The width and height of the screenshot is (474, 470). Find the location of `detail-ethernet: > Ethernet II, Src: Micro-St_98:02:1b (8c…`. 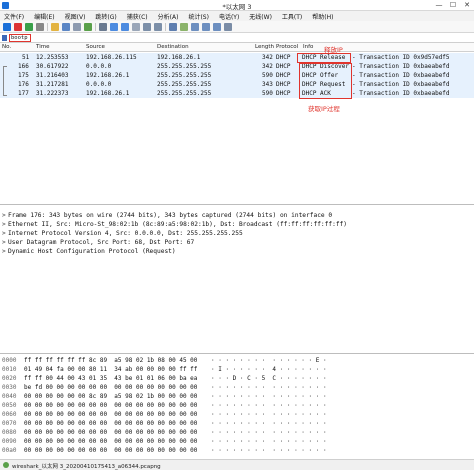

detail-ethernet: > Ethernet II, Src: Micro-St_98:02:1b (8c… is located at coordinates (174, 224).